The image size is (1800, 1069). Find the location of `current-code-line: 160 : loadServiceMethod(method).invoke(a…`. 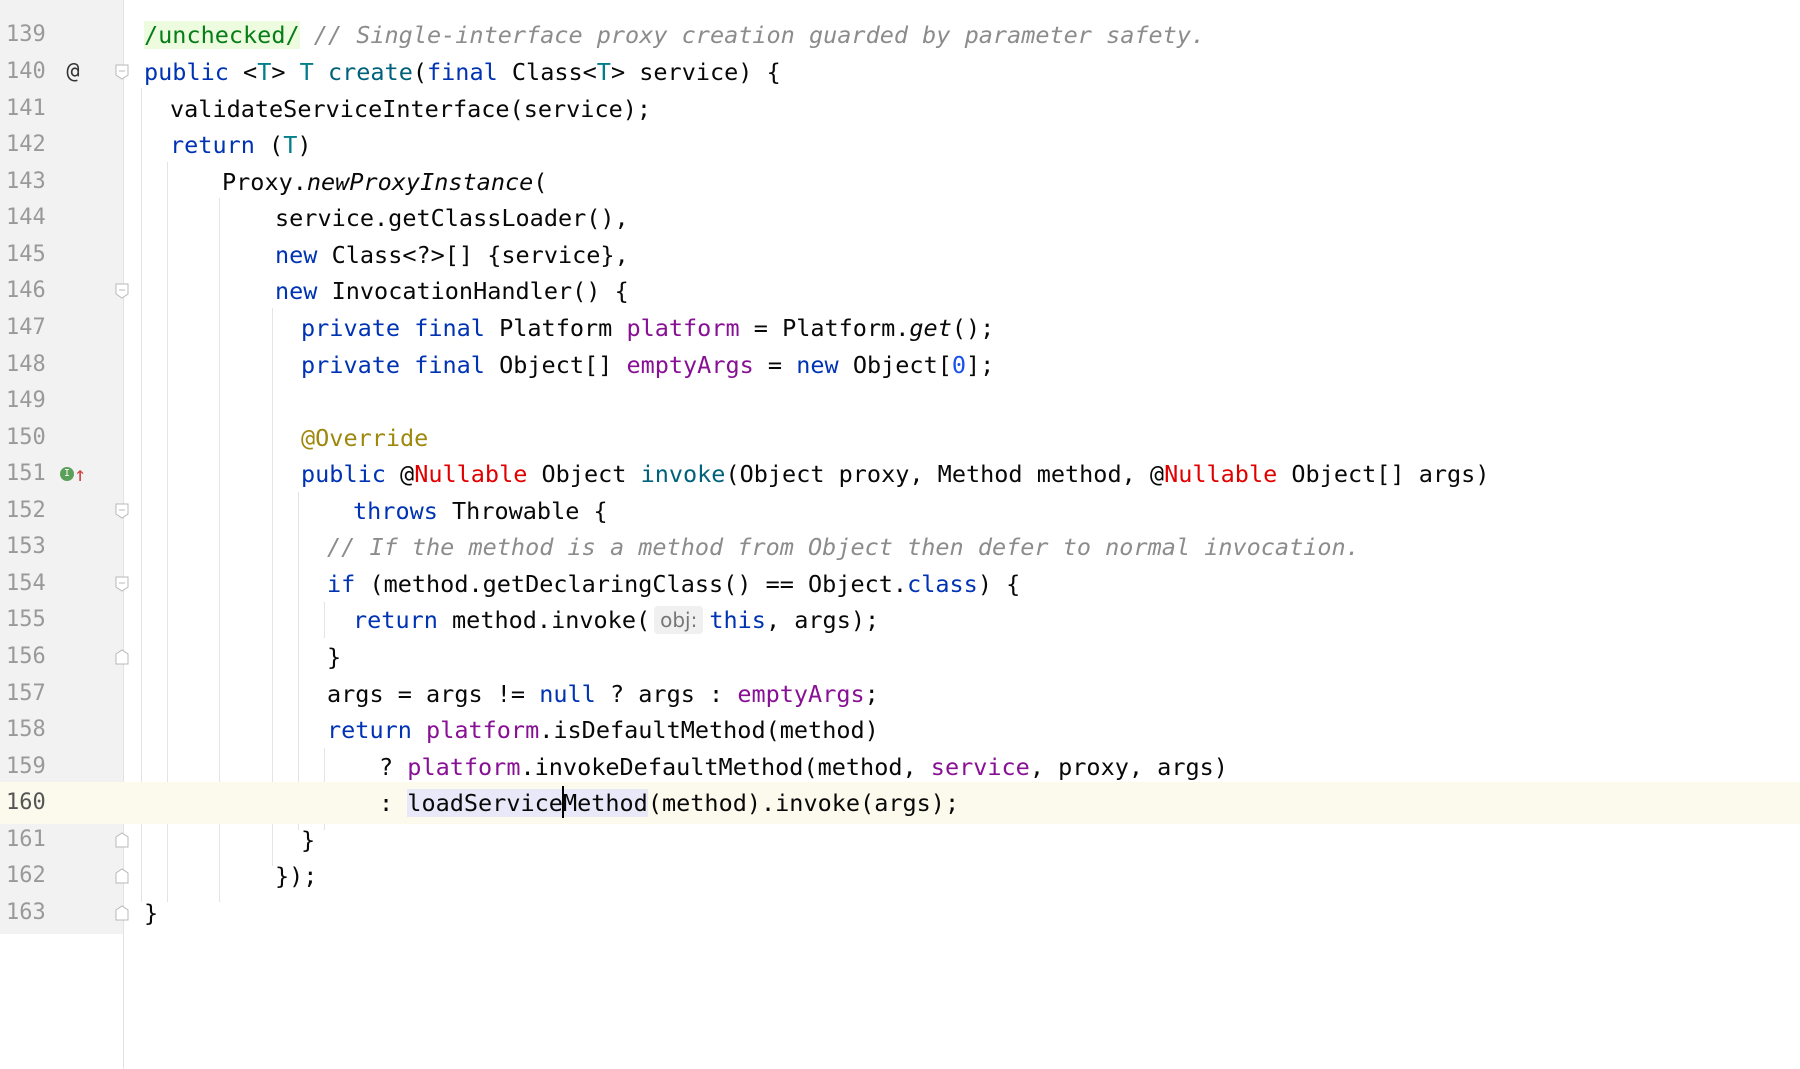

current-code-line: 160 : loadServiceMethod(method).invoke(a… is located at coordinates (900, 803).